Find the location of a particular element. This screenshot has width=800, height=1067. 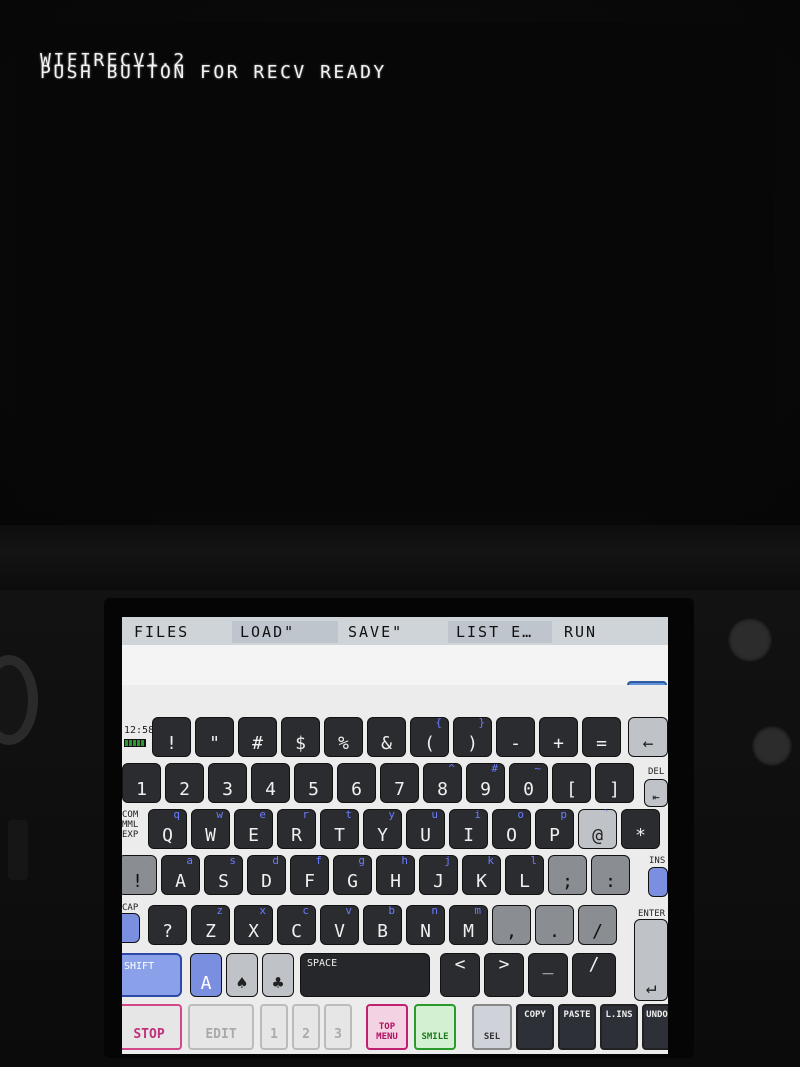

del-key: ⇤ is located at coordinates (656, 793).